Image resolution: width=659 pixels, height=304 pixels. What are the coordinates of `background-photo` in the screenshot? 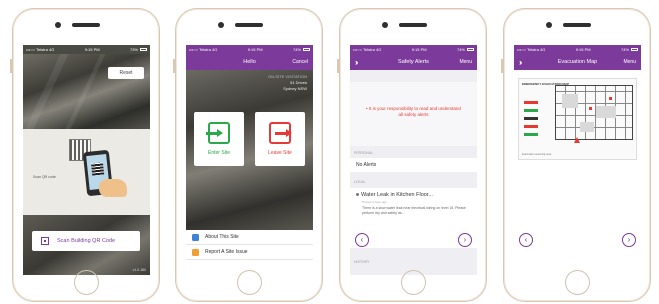 It's located at (86, 91).